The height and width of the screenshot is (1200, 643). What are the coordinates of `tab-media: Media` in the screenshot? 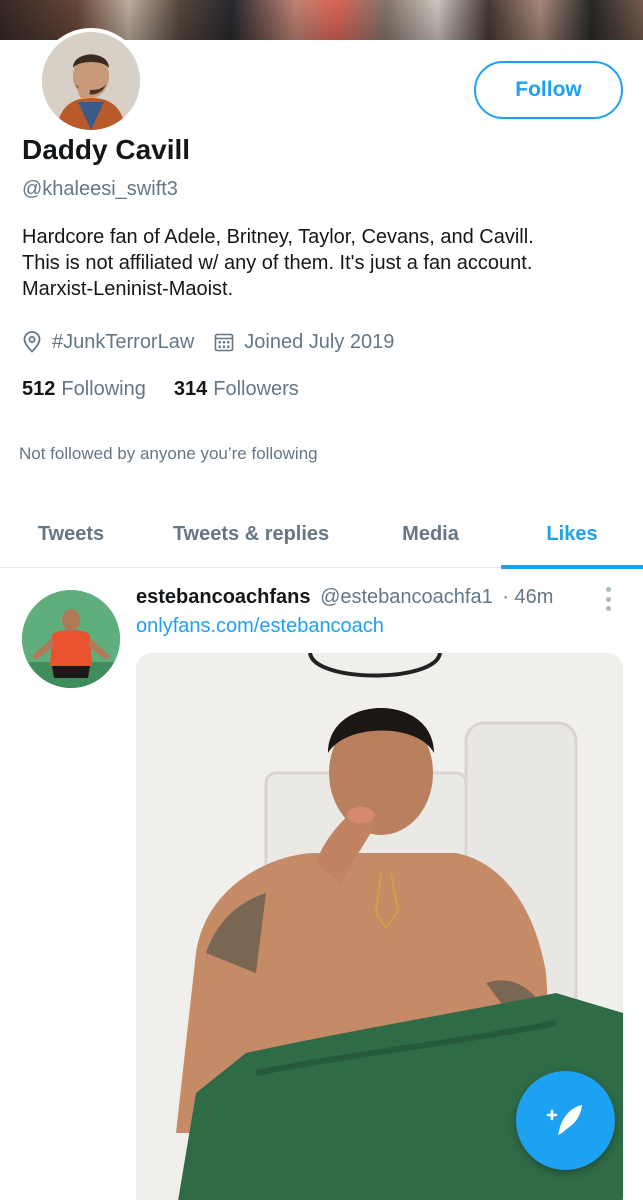 It's located at (430, 534).